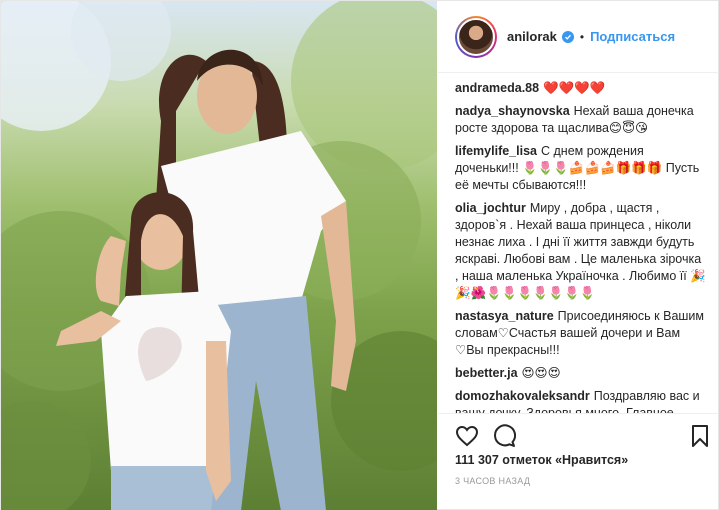 Image resolution: width=719 pixels, height=510 pixels. What do you see at coordinates (496, 151) in the screenshot?
I see `comment-author: lifemylife_lisa` at bounding box center [496, 151].